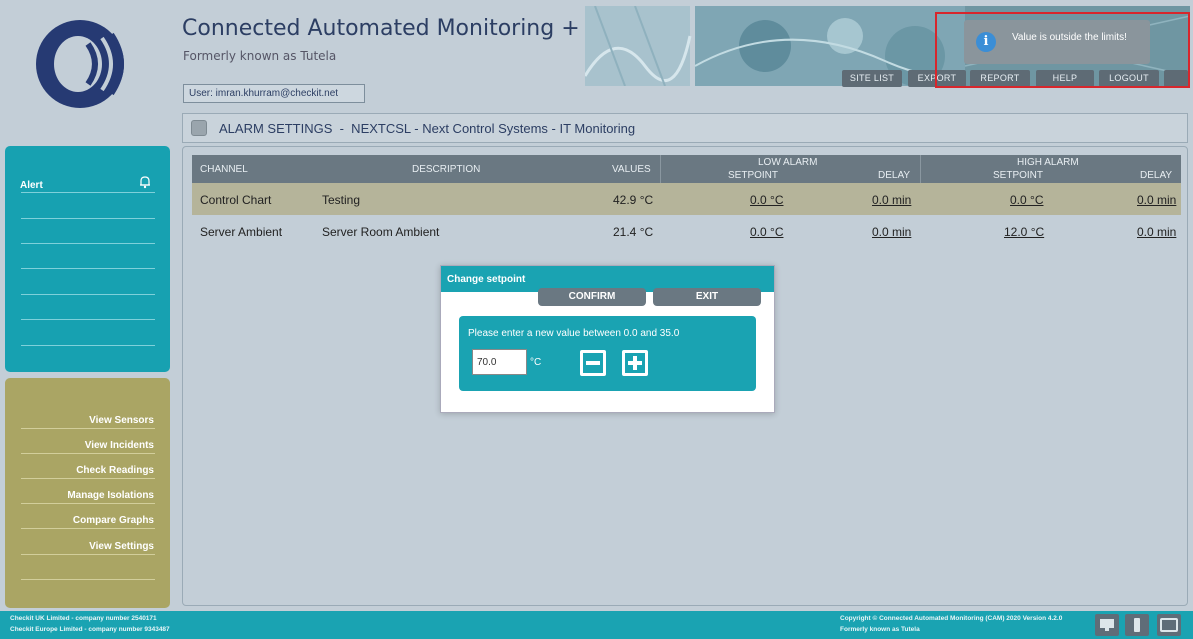 Image resolution: width=1193 pixels, height=639 pixels. What do you see at coordinates (707, 297) in the screenshot?
I see `exit-button: EXIT` at bounding box center [707, 297].